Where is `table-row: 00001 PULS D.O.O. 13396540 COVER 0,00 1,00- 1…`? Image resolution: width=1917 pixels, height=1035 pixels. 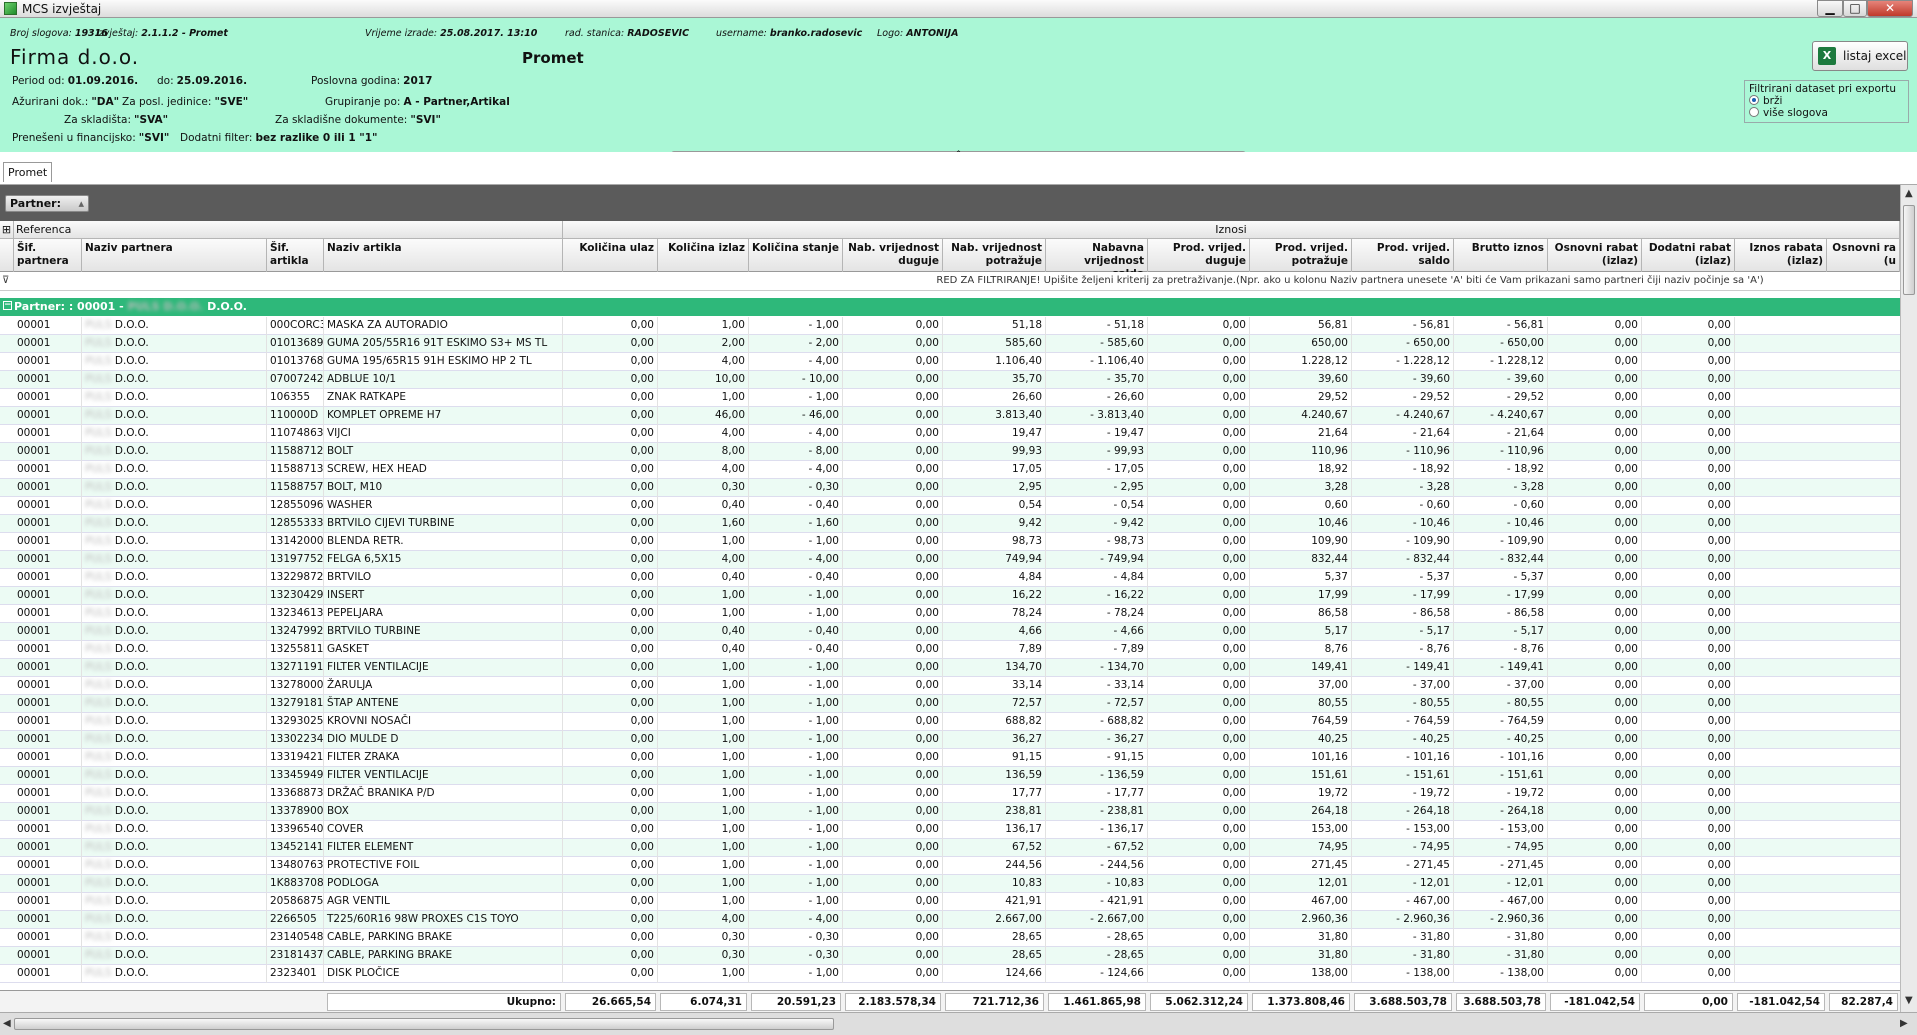
table-row: 00001 PULS D.O.O. 13396540 COVER 0,00 1,00- 1… is located at coordinates (950, 830).